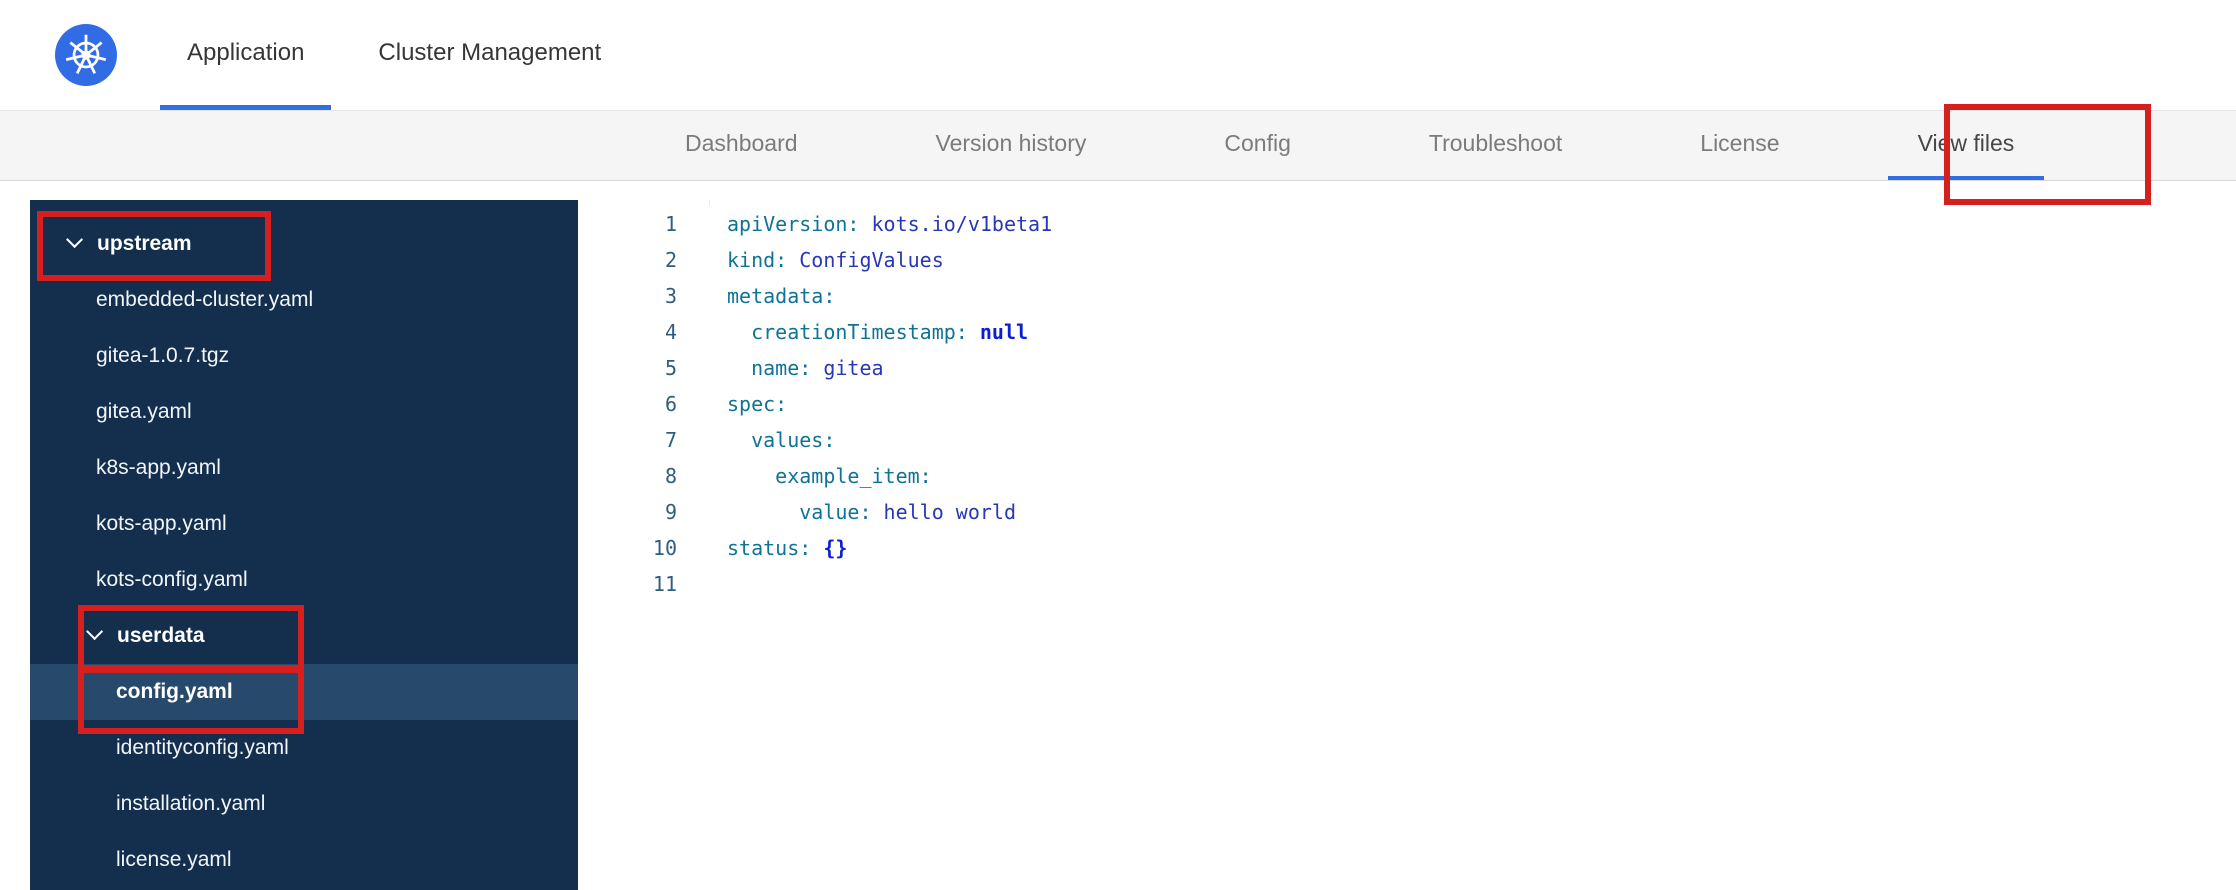 The height and width of the screenshot is (890, 2236). I want to click on tree-file-label: kots-app.yaml, so click(161, 523).